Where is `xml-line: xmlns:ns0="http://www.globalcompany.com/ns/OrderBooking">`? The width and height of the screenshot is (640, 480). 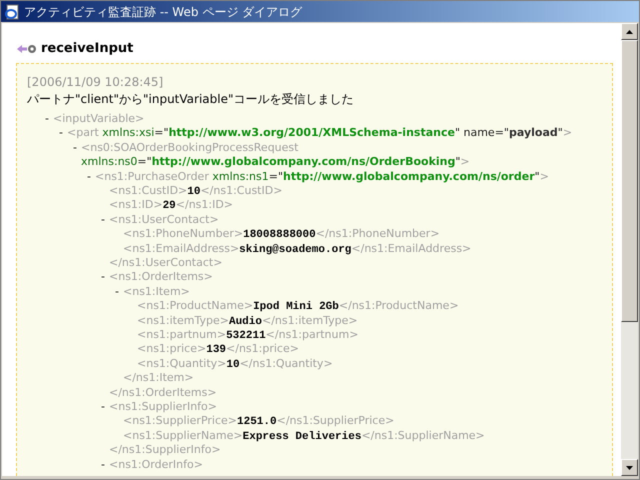
xml-line: xmlns:ns0="http://www.globalcompany.com/ns/OrderBooking"> is located at coordinates (275, 162).